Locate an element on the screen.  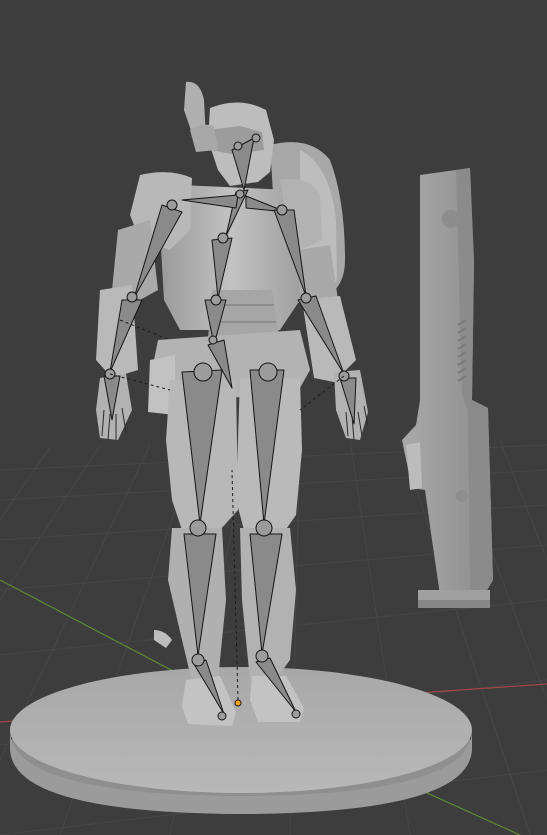
sword-weapon is located at coordinates (447, 388).